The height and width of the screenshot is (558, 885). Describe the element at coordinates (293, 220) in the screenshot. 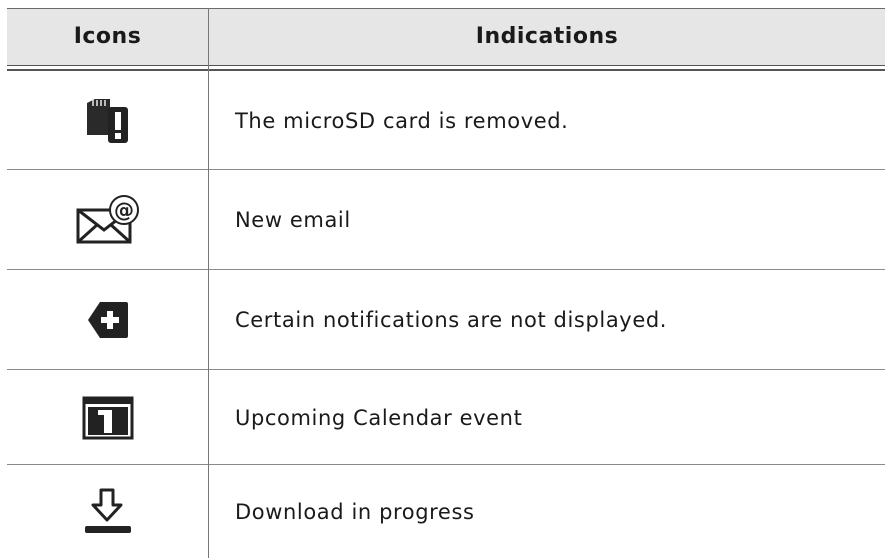

I see `indication-text: New email` at that location.